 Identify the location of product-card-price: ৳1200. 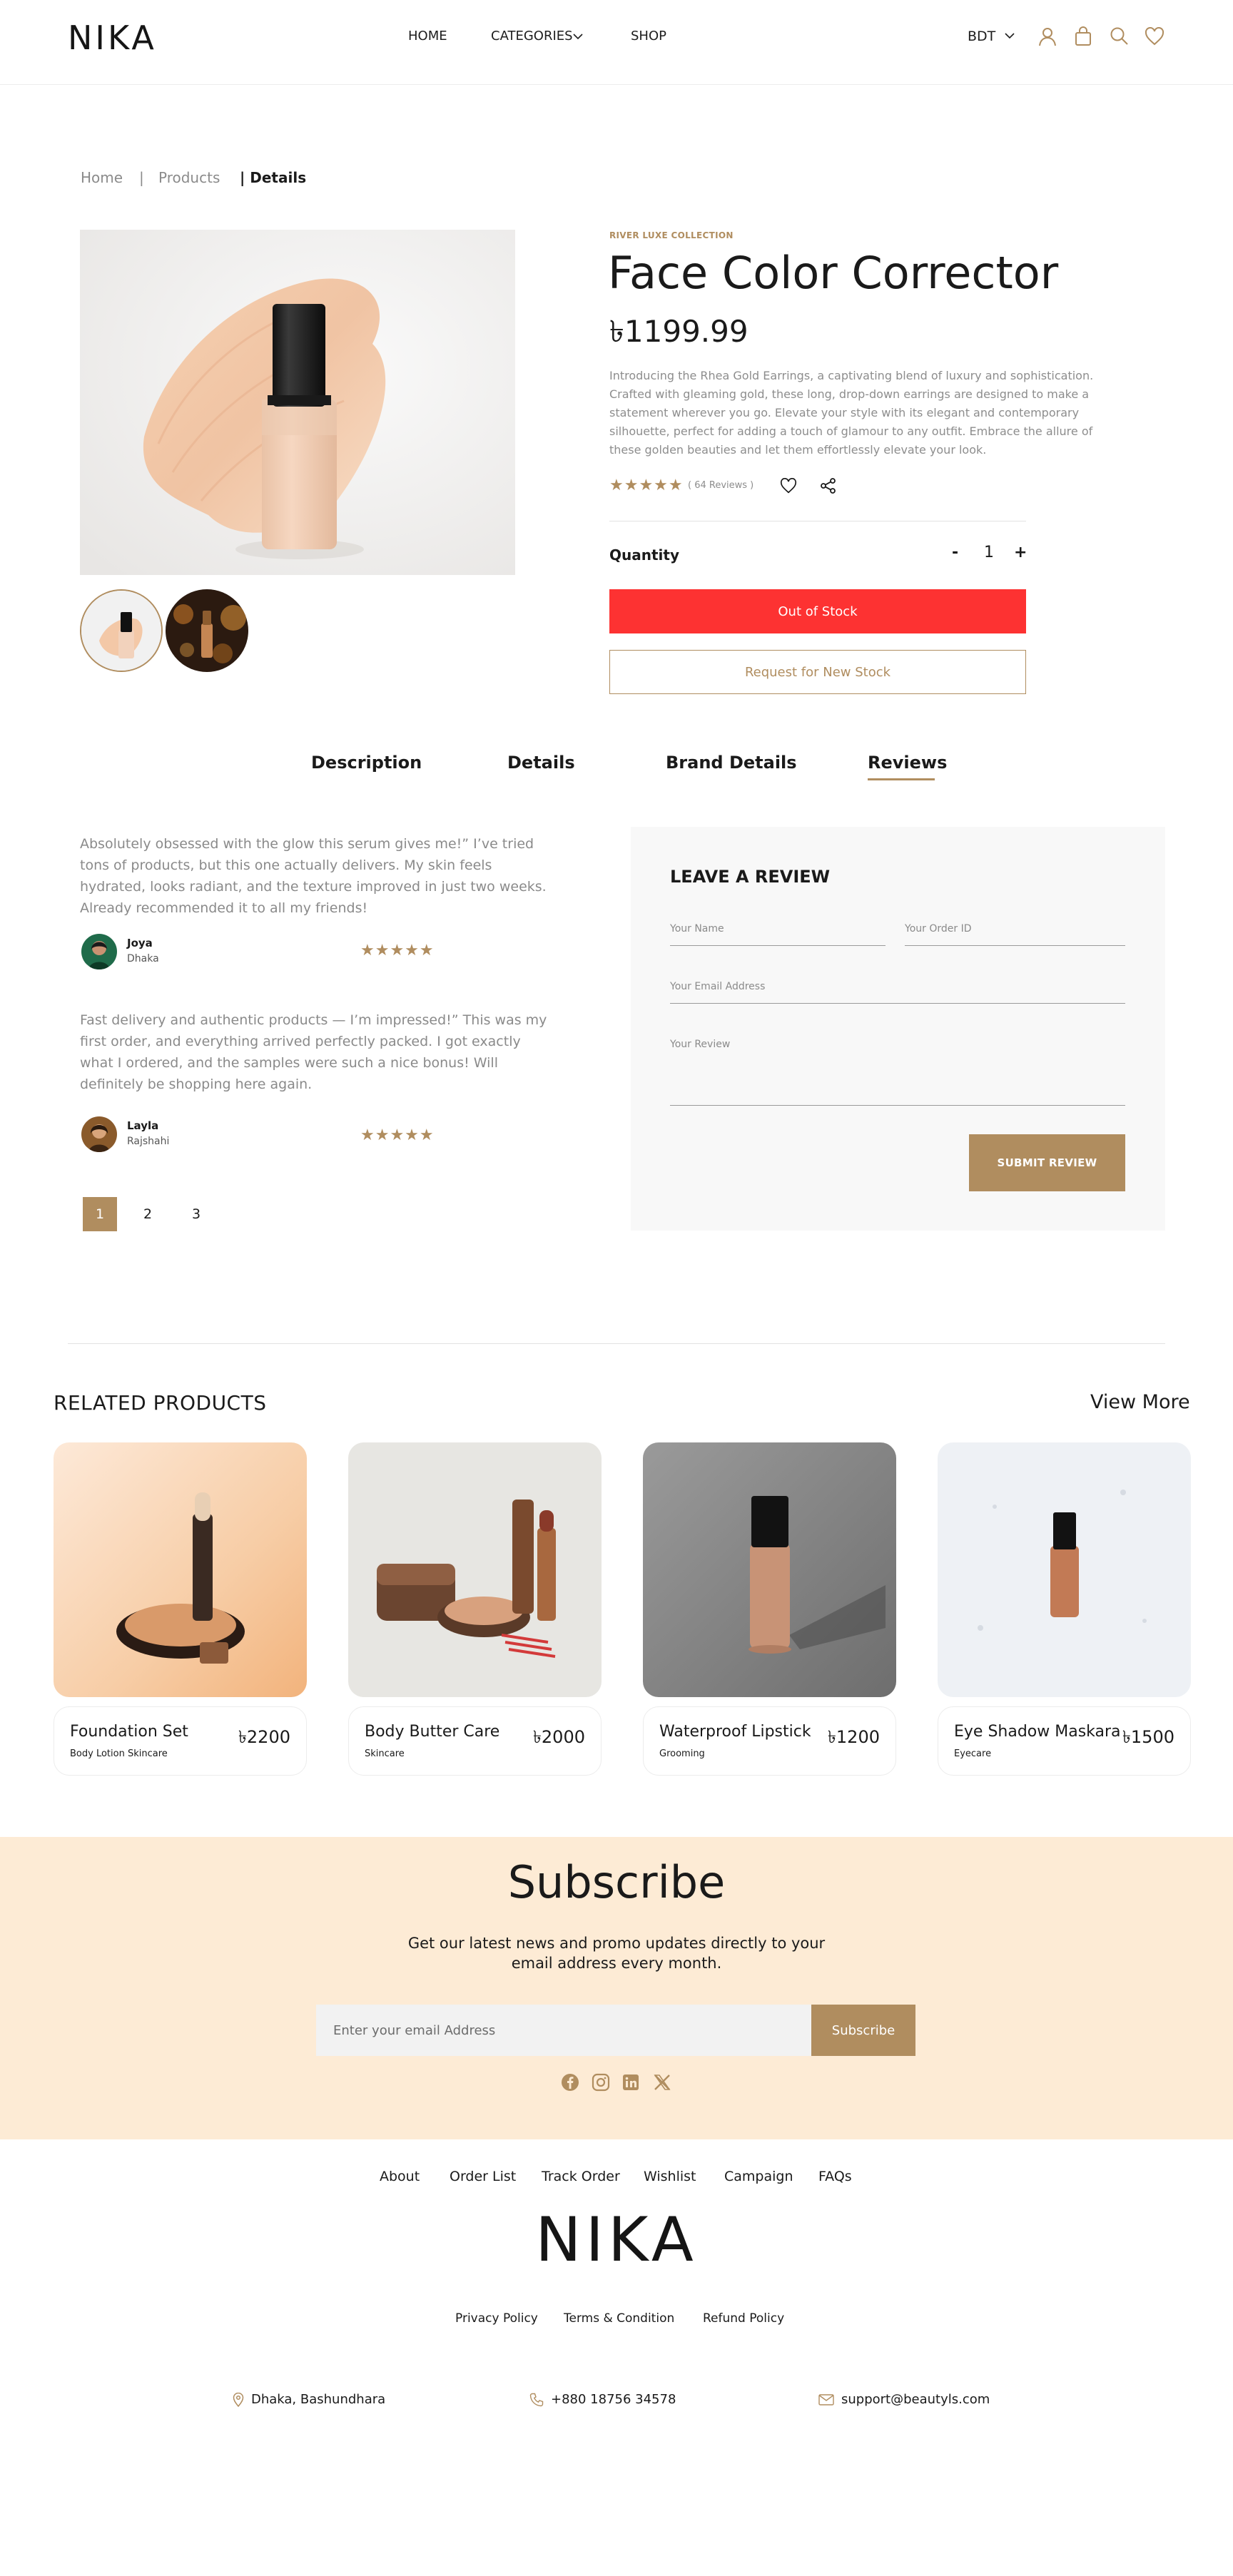
(853, 1737).